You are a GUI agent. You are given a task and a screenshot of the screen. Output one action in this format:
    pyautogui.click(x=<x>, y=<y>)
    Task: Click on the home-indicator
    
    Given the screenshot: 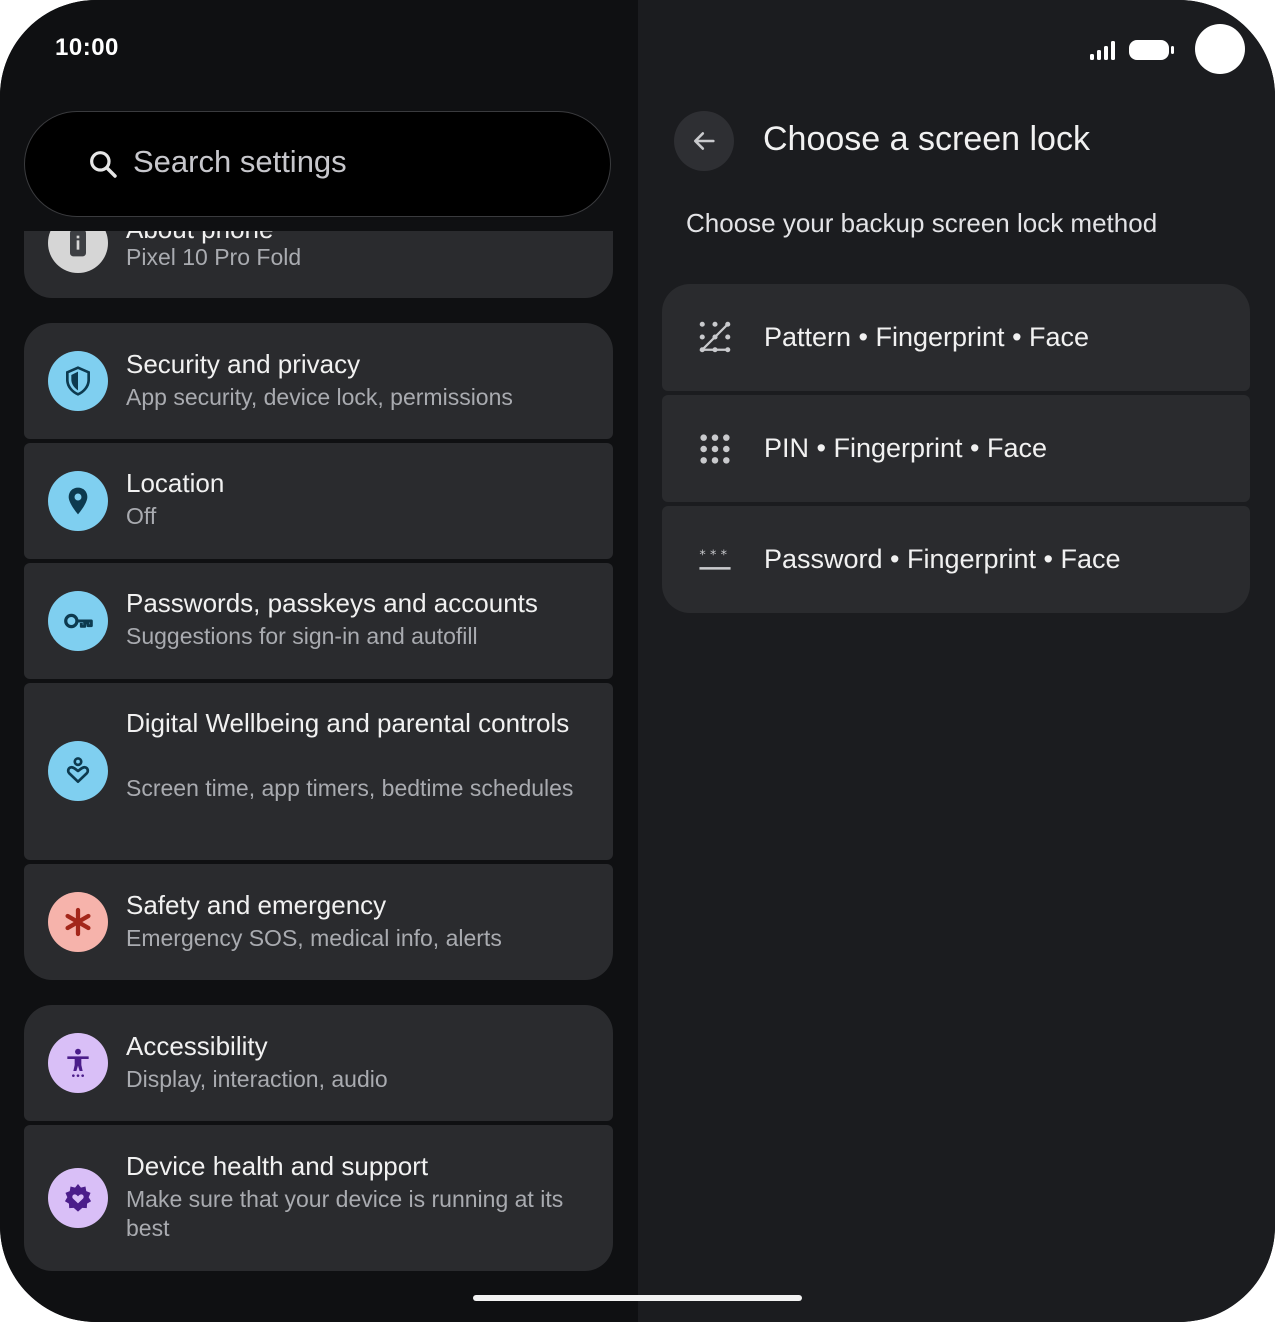 What is the action you would take?
    pyautogui.click(x=637, y=1298)
    